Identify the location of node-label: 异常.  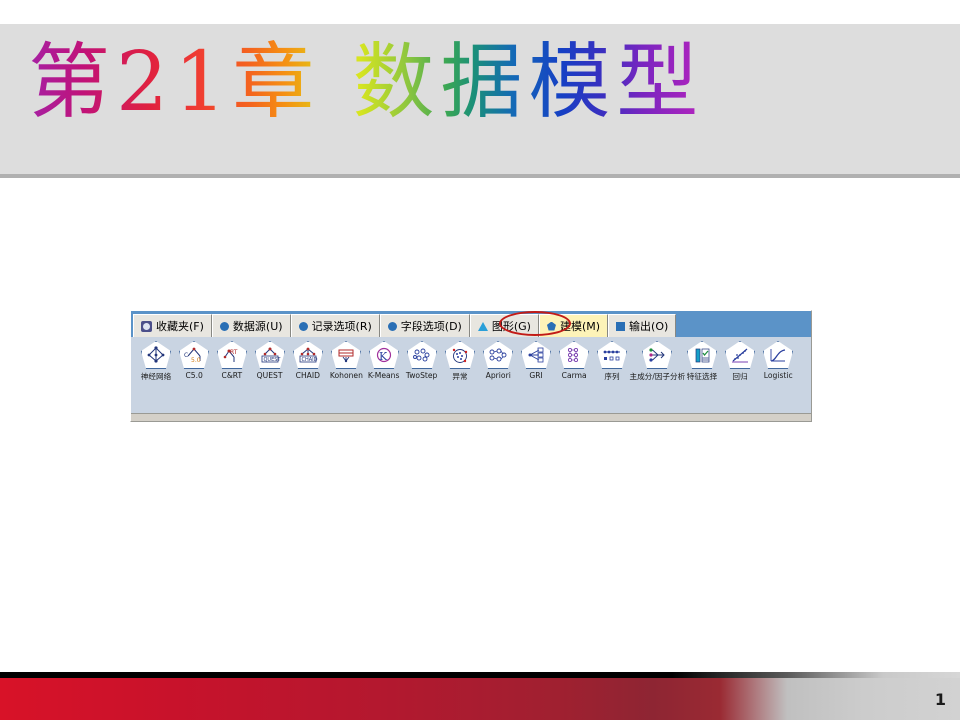
(460, 376).